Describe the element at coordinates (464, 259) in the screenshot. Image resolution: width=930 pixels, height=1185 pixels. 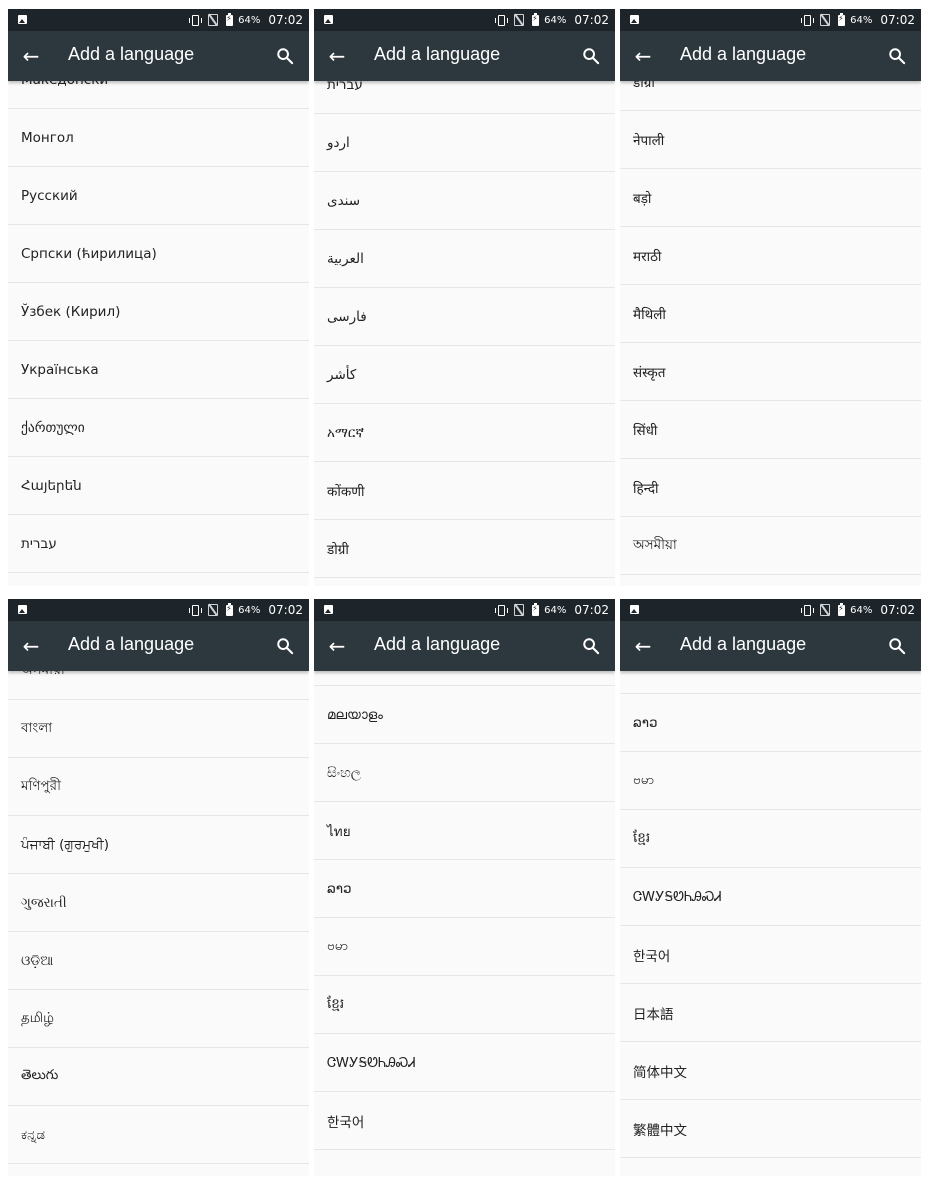
I see `language-item: العربية` at that location.